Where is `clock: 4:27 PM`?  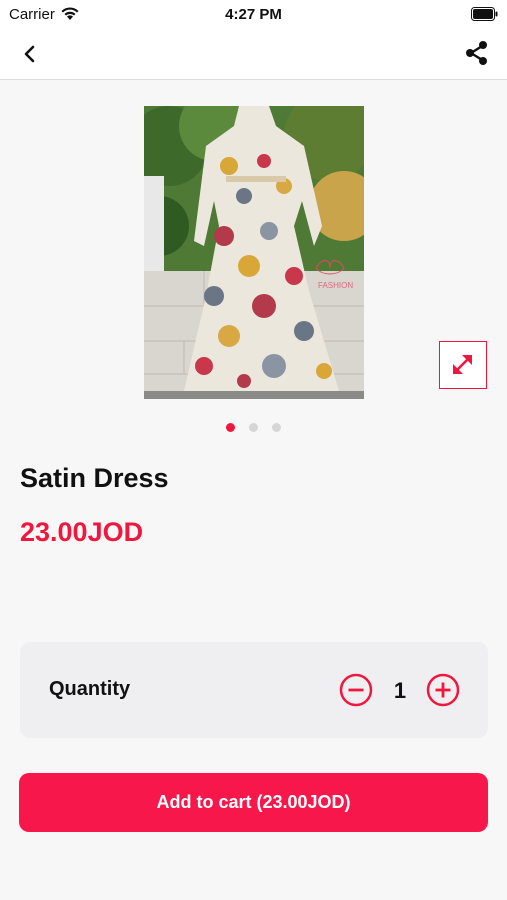 clock: 4:27 PM is located at coordinates (253, 14).